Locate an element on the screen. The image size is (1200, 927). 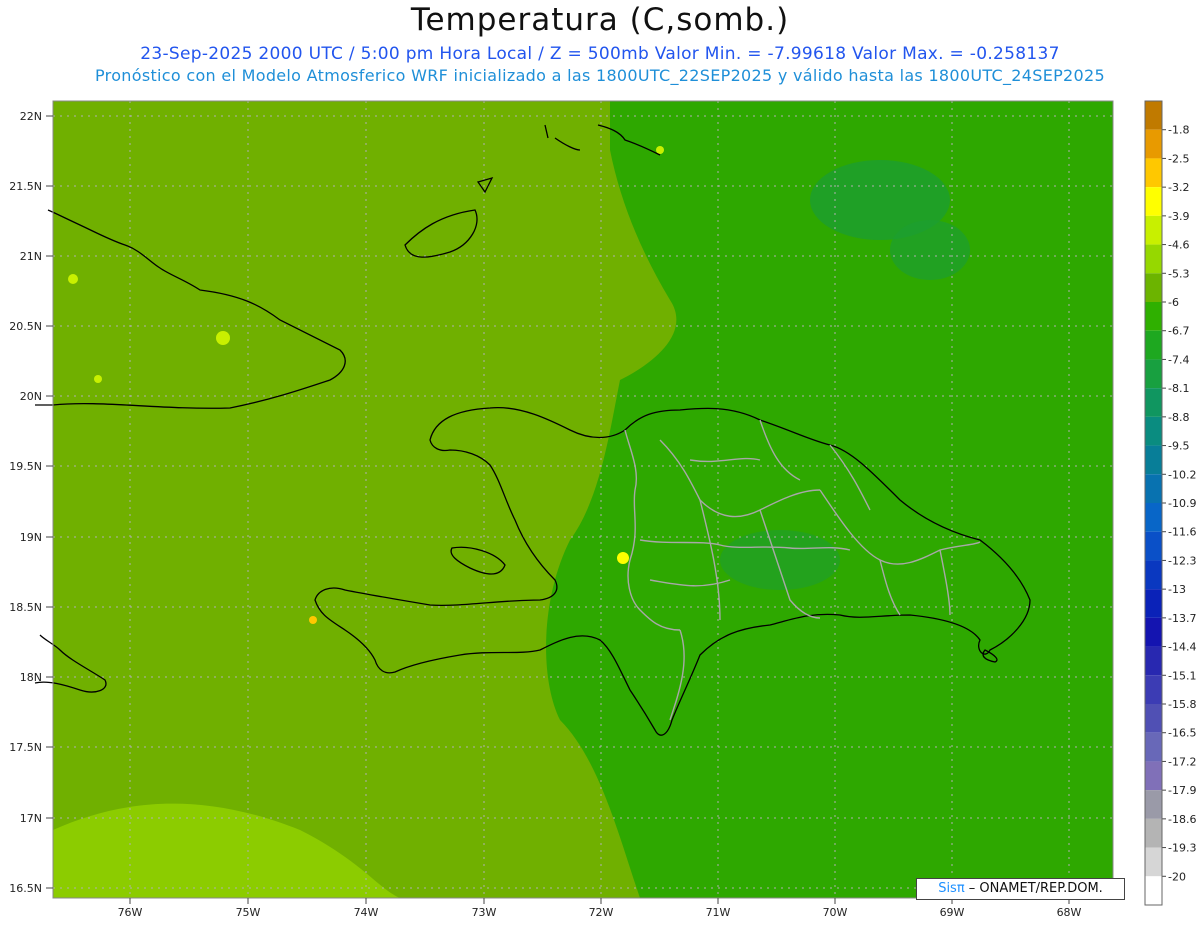
colorbar-label: -9.5 is located at coordinates (1178, 446).